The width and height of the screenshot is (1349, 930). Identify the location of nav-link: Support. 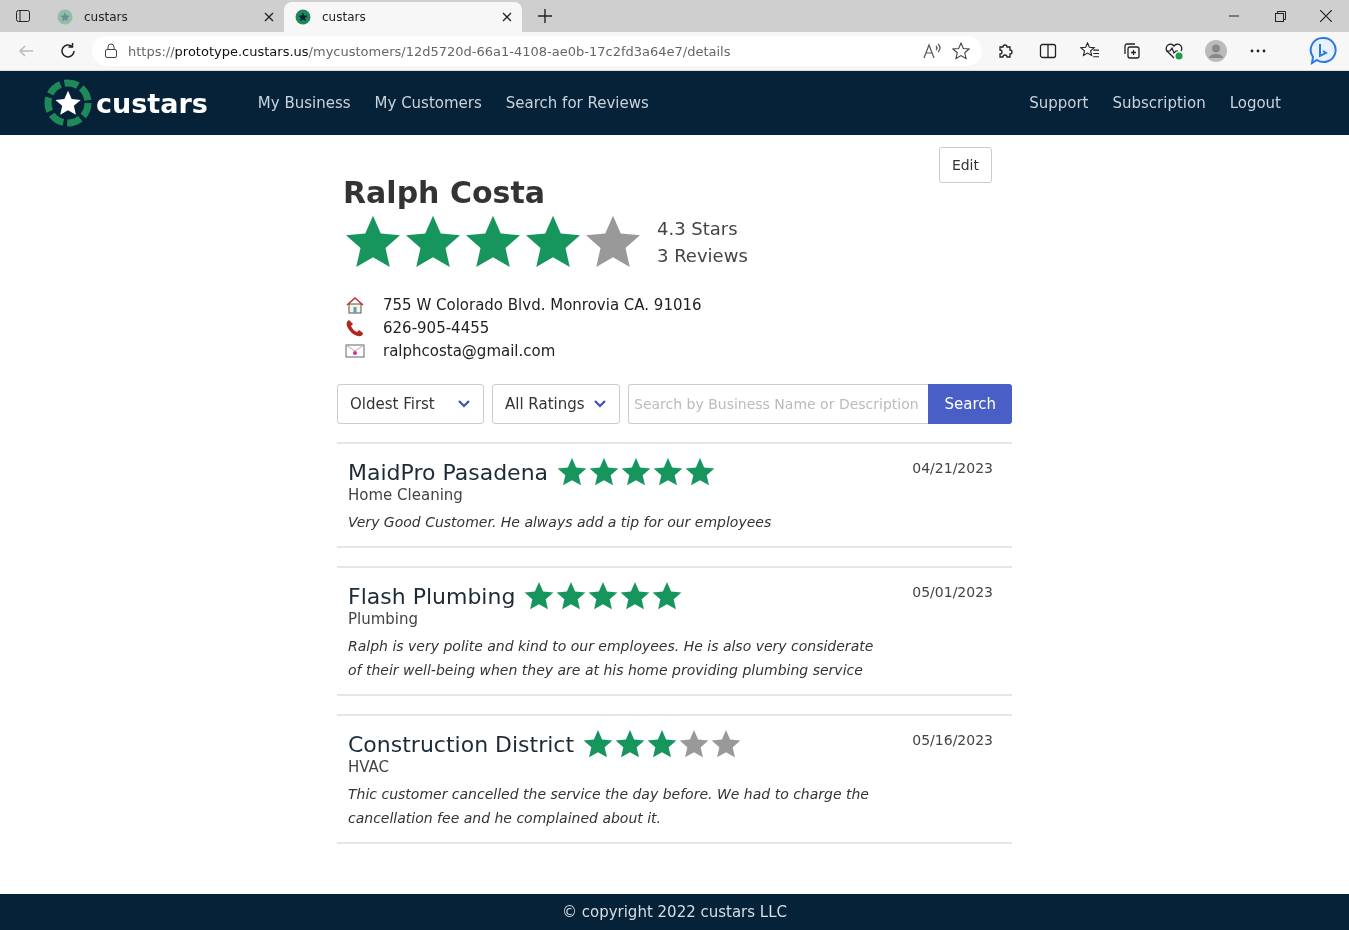
(1059, 103).